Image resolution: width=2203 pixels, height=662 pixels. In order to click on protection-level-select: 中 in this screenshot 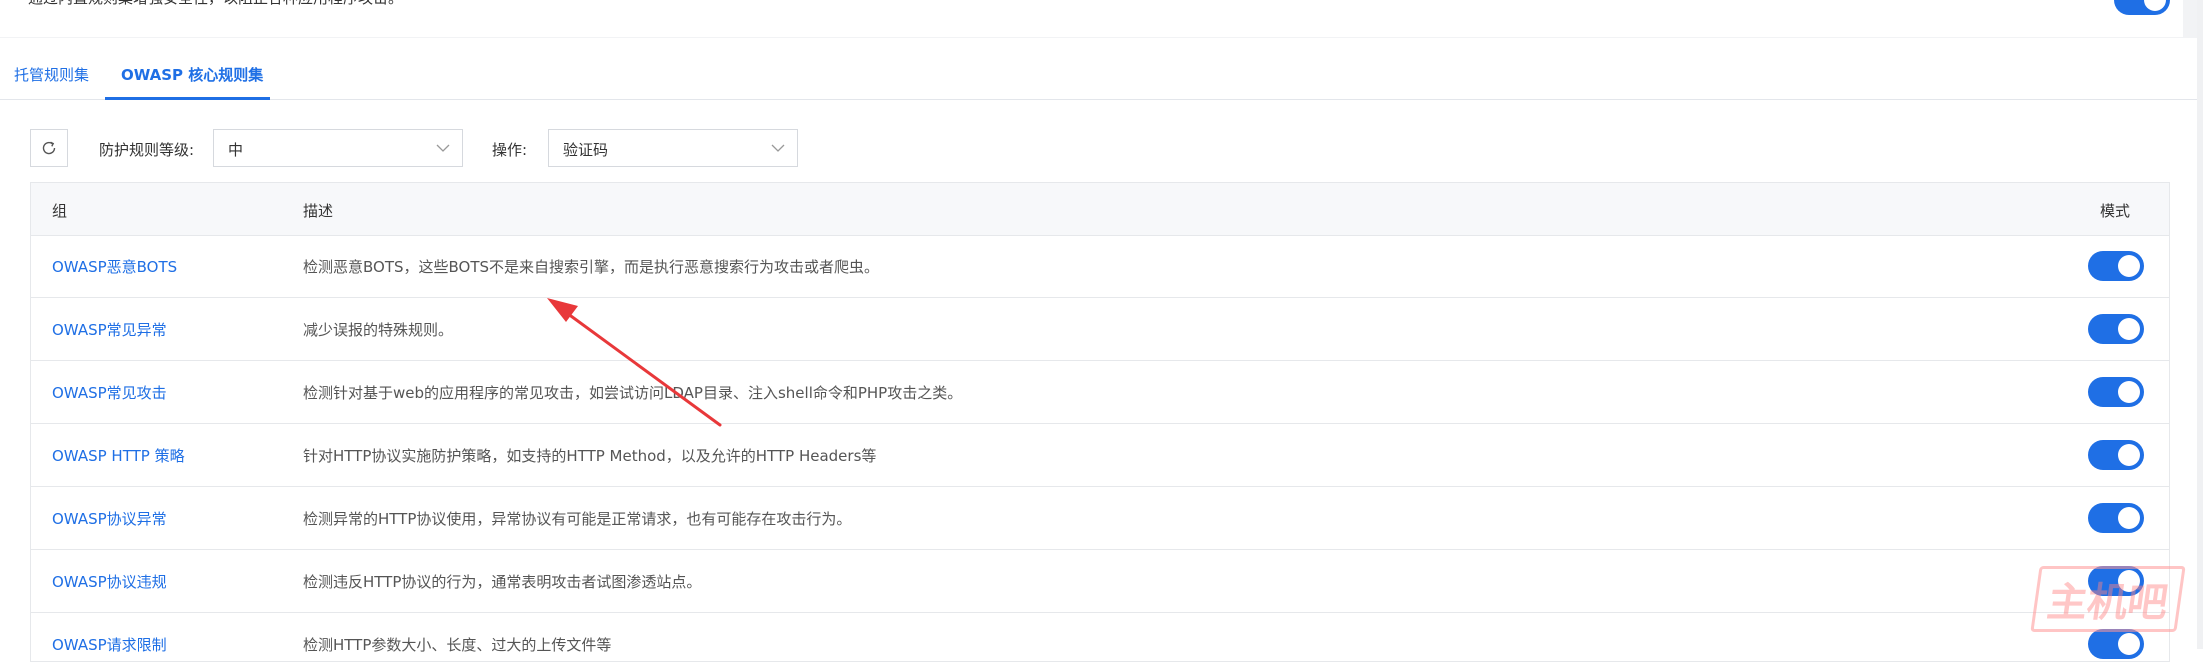, I will do `click(338, 148)`.